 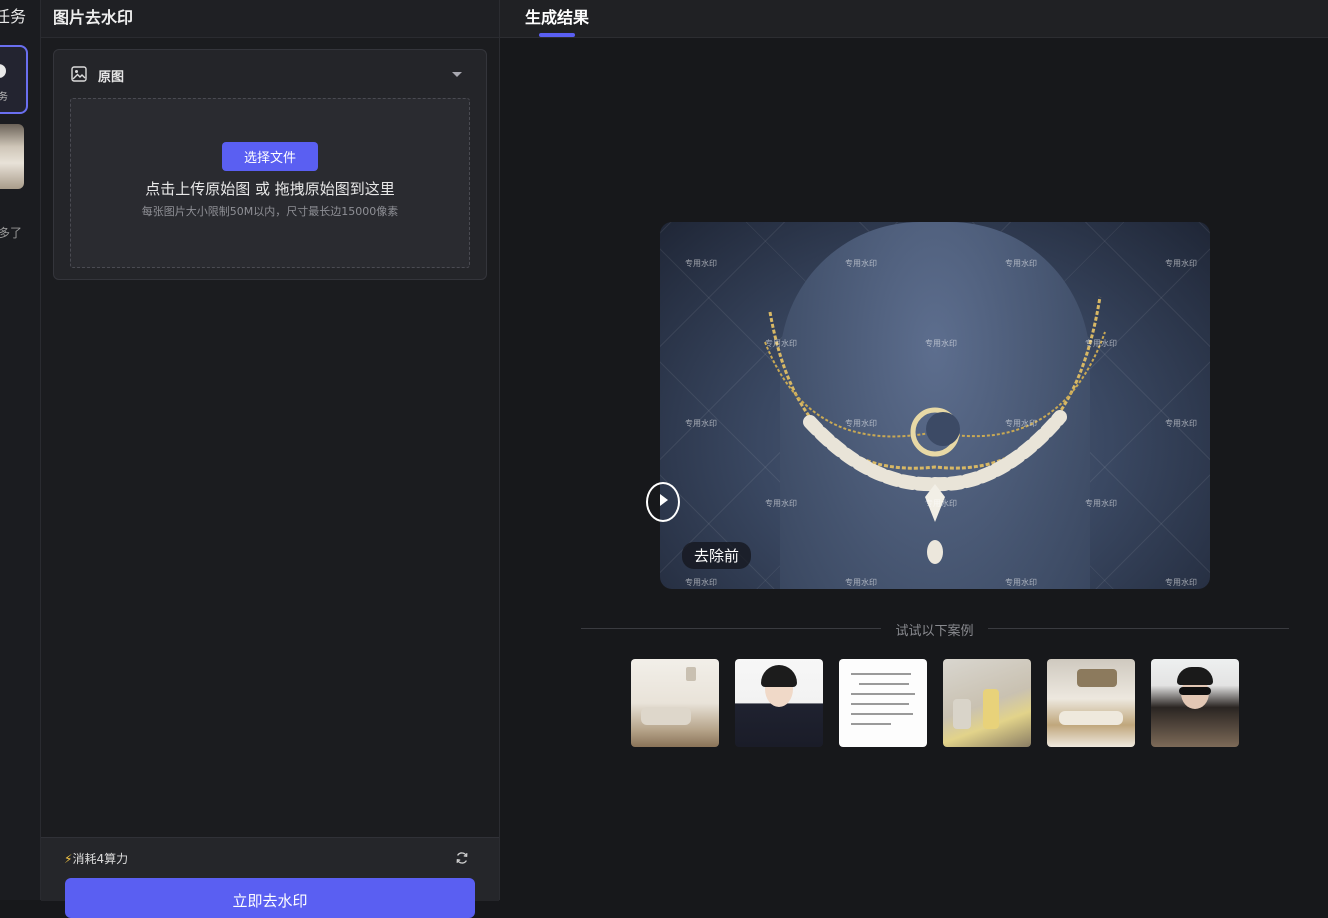 What do you see at coordinates (457, 74) in the screenshot?
I see `chevron-down-icon` at bounding box center [457, 74].